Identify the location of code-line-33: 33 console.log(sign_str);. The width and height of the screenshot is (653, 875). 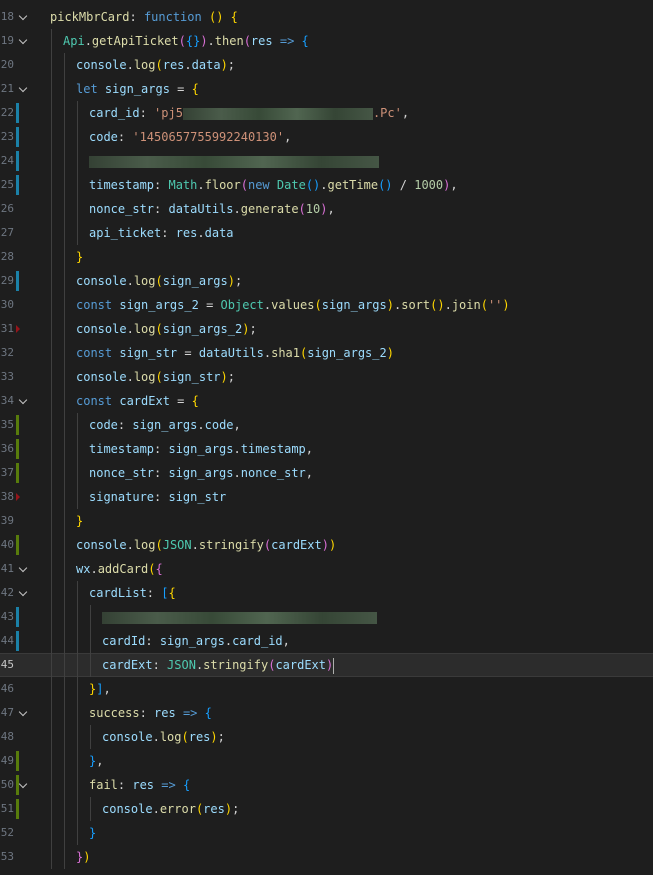
(326, 377).